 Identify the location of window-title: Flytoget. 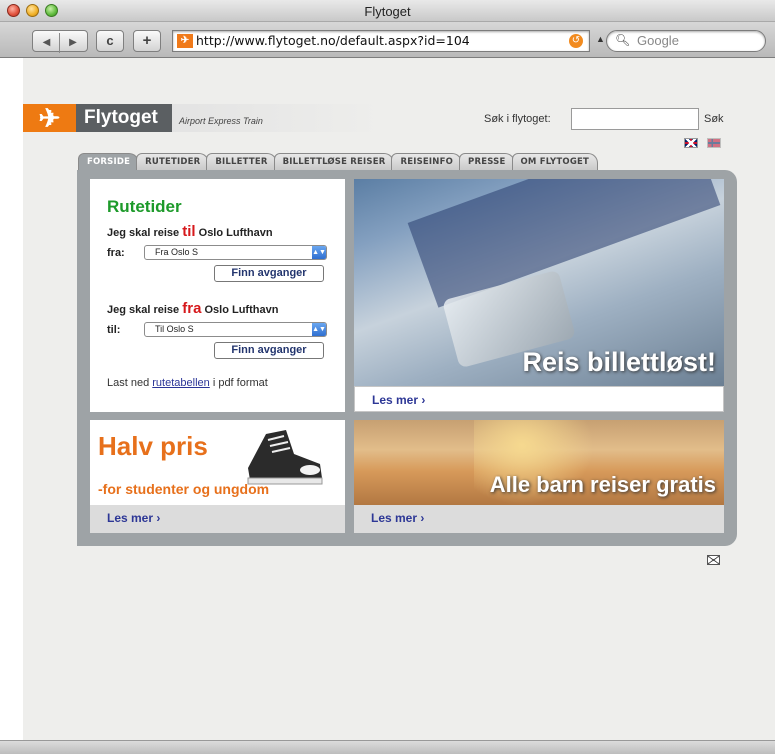
(387, 11).